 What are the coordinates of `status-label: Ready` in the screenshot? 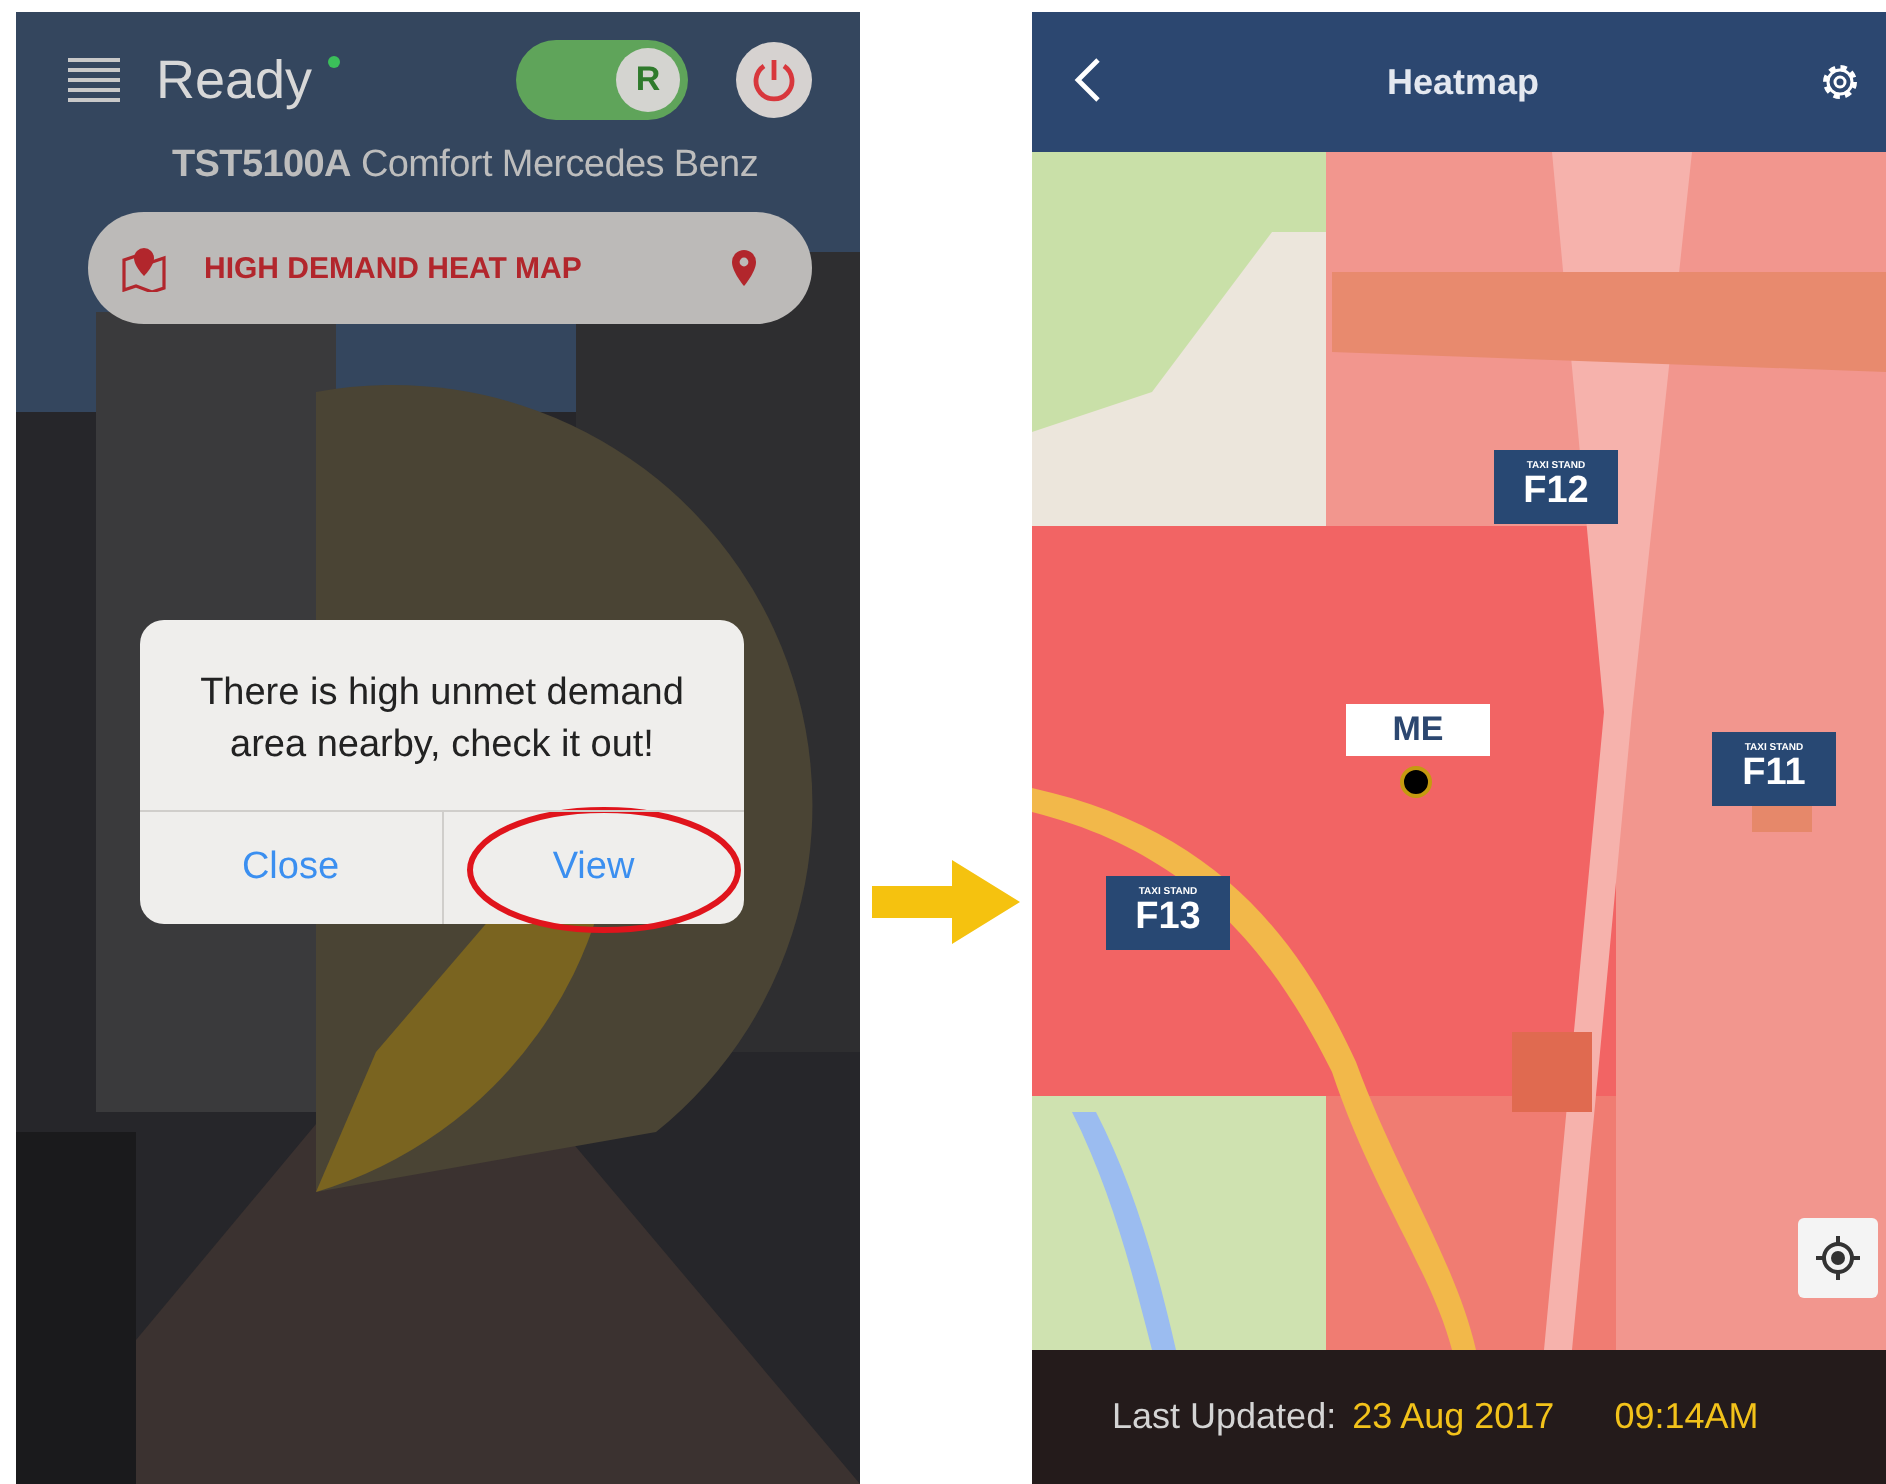 It's located at (234, 80).